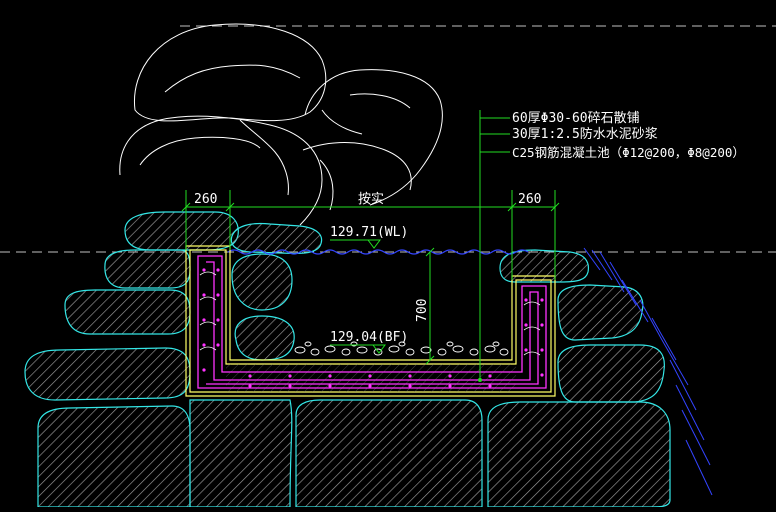 The height and width of the screenshot is (512, 776). What do you see at coordinates (576, 118) in the screenshot?
I see `annotation-gravel: 60厚Φ30-60碎石散铺` at bounding box center [576, 118].